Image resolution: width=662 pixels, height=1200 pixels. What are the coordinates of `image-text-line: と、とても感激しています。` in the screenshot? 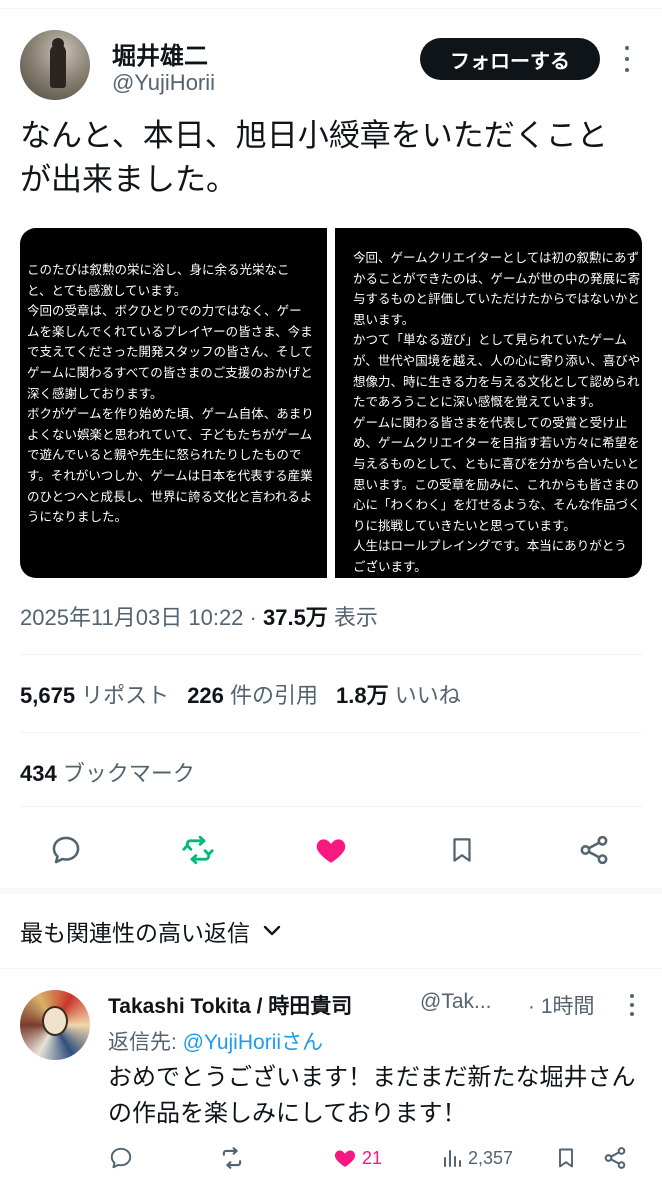 It's located at (107, 290).